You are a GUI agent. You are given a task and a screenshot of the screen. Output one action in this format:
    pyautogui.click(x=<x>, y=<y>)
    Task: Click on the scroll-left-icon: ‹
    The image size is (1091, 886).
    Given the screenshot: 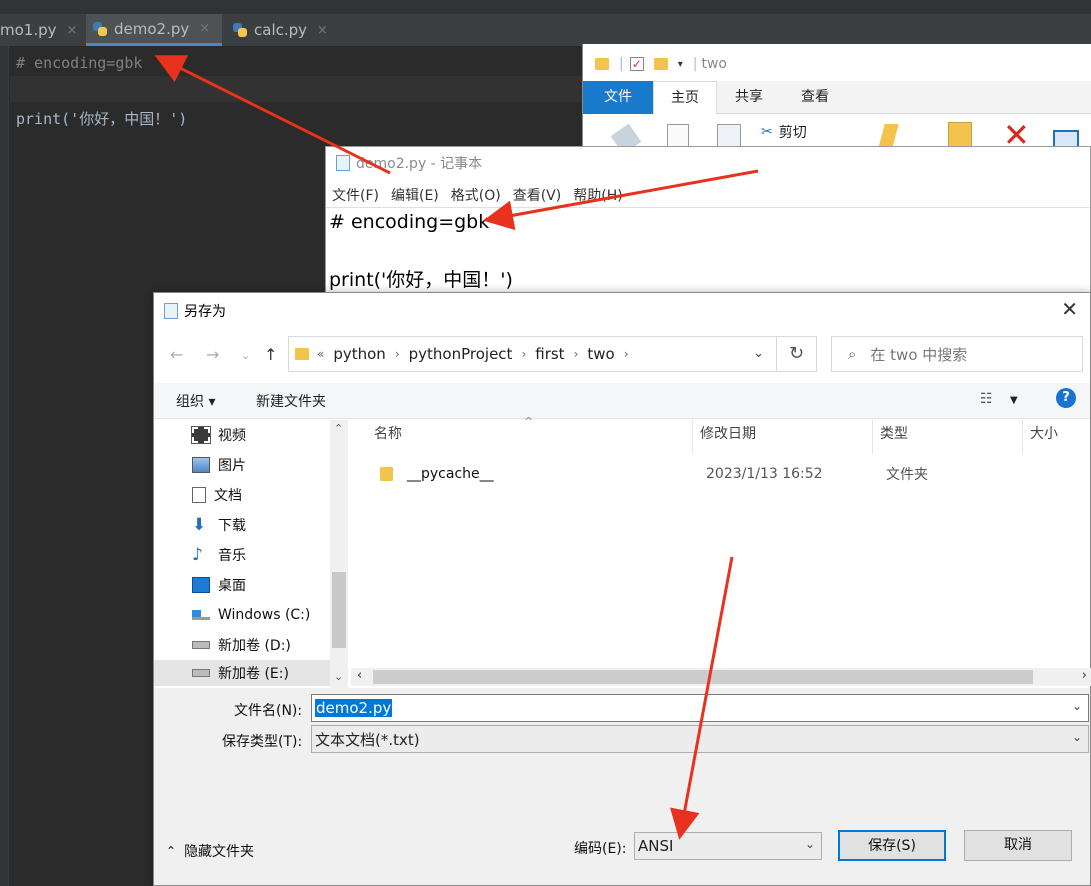 What is the action you would take?
    pyautogui.click(x=359, y=675)
    